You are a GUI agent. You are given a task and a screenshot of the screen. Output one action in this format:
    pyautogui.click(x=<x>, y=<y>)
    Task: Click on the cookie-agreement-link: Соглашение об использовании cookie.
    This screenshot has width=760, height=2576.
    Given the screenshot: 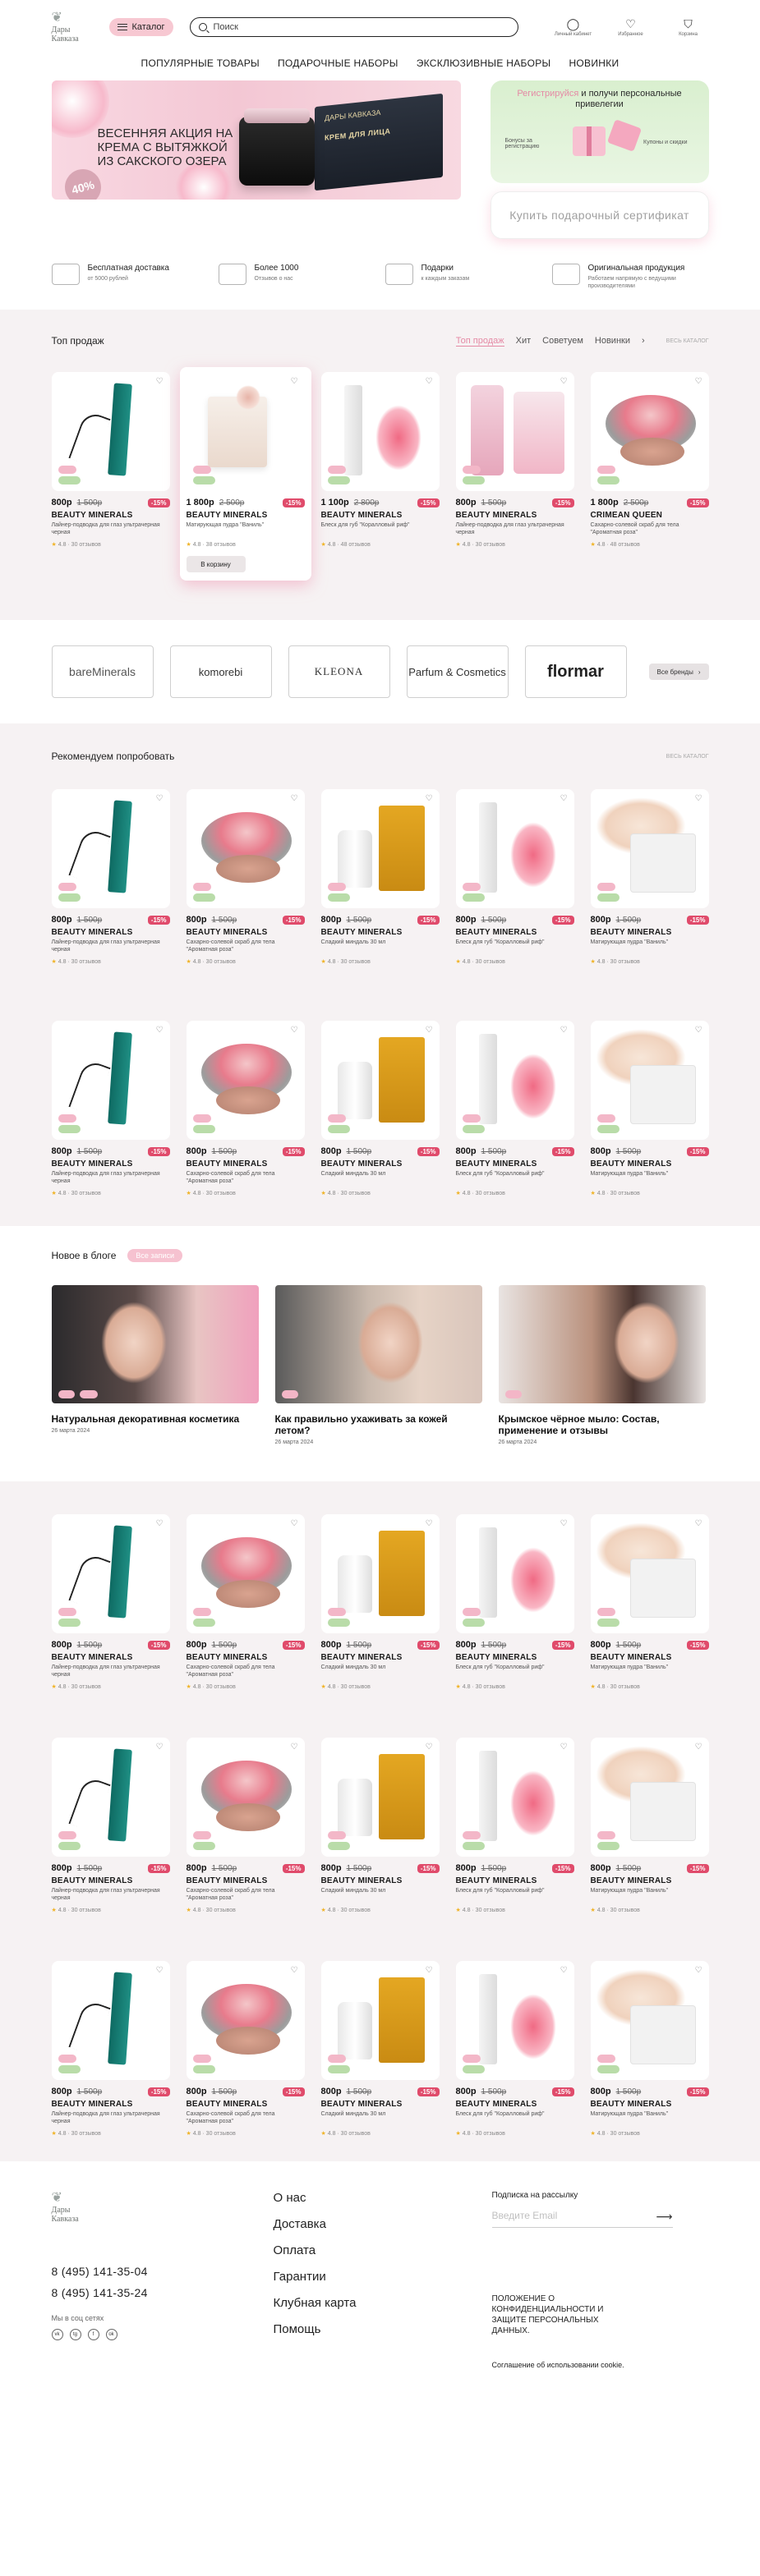 What is the action you would take?
    pyautogui.click(x=600, y=2365)
    